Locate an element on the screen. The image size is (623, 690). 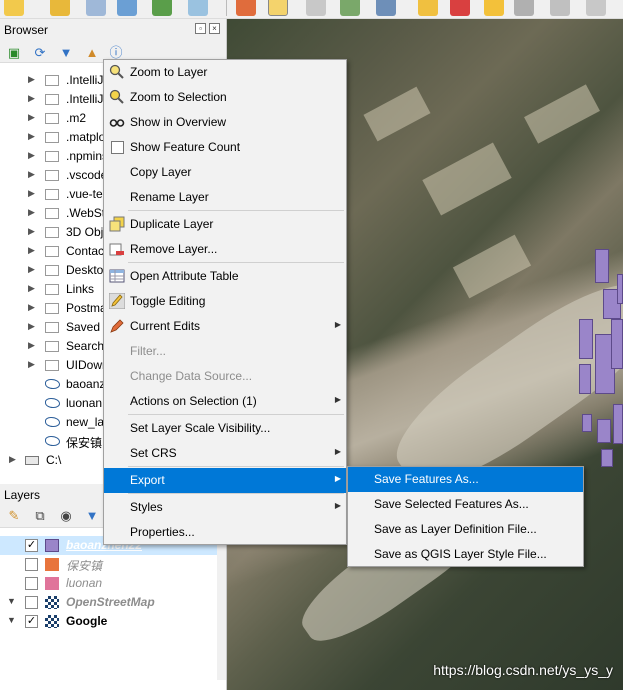
menu-show-feature-count: Show Feature Count is located at coordinates (225, 147).